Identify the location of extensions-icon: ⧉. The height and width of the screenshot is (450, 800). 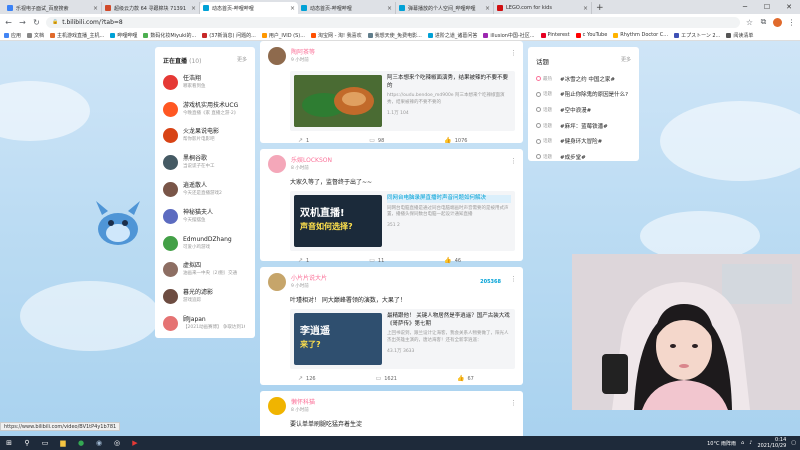
(763, 22).